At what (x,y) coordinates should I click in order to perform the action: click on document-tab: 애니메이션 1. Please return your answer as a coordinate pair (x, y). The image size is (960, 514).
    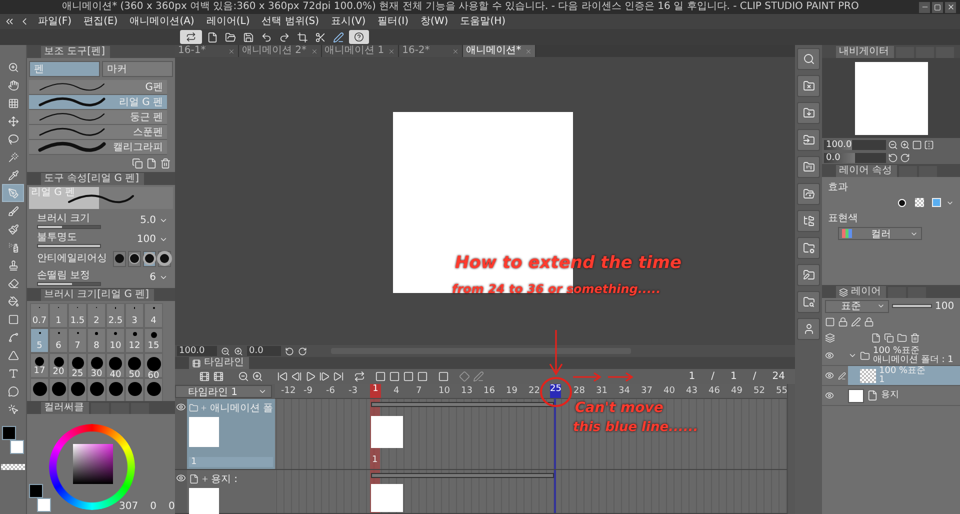
    Looking at the image, I should click on (361, 51).